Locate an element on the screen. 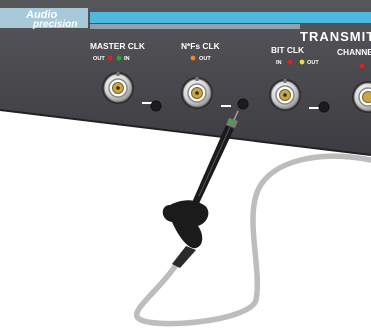  connector-label-nfs-clk: N*Fs CLK is located at coordinates (200, 46).